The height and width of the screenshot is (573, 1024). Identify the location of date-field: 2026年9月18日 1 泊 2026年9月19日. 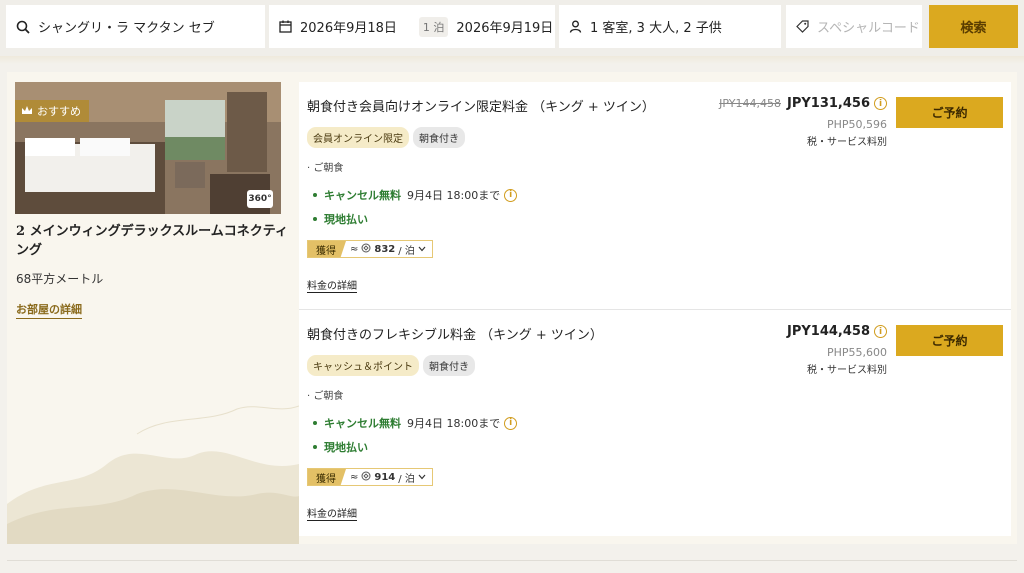
(412, 26).